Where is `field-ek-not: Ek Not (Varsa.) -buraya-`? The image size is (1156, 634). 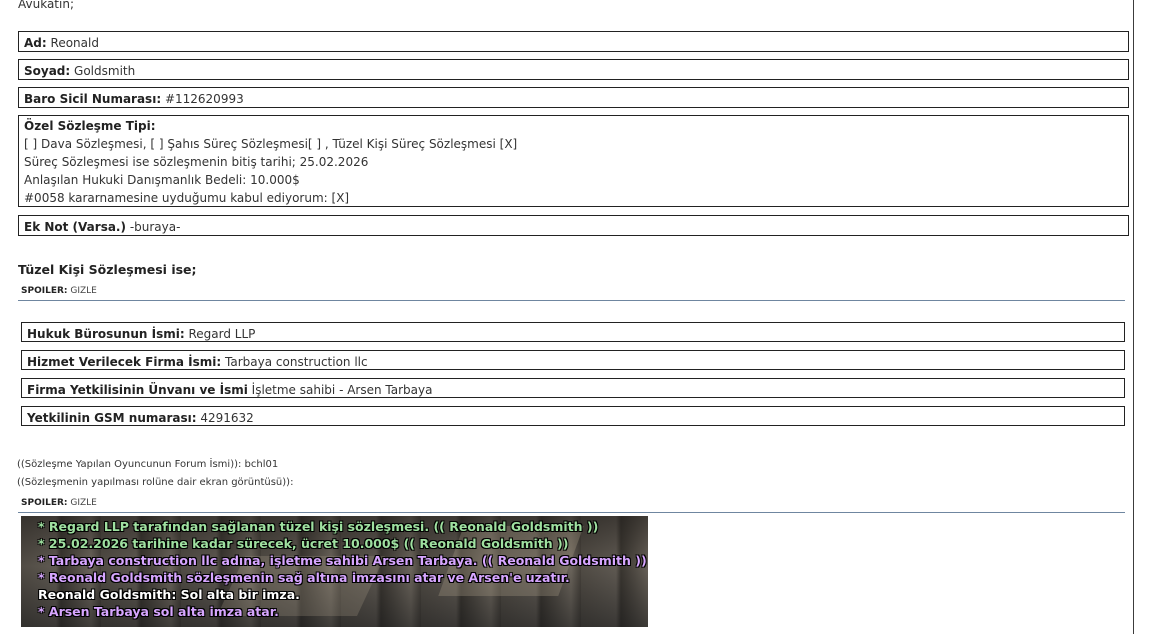 field-ek-not: Ek Not (Varsa.) -buraya- is located at coordinates (573, 225).